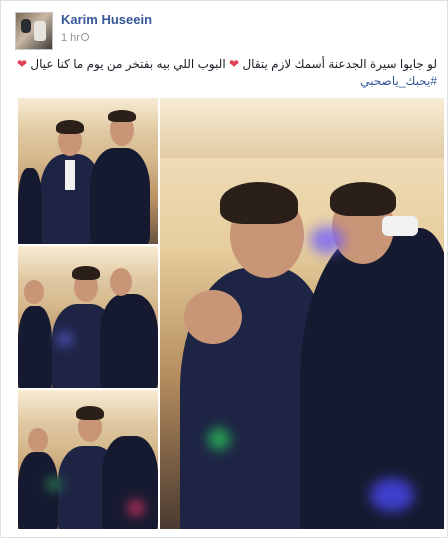 The image size is (448, 538). I want to click on post-text-part-1: لو جايوا سيرة الجدعنة أسمك لازم يتقال, so click(339, 64).